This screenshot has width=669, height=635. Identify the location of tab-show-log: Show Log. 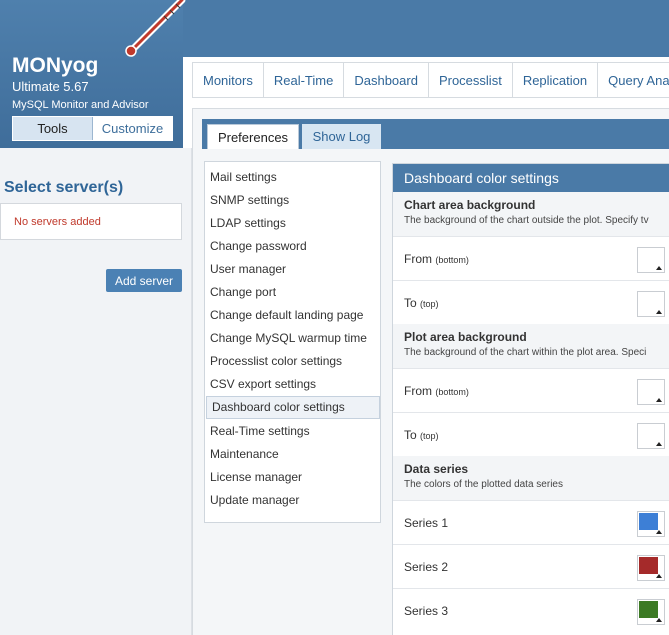
(341, 136).